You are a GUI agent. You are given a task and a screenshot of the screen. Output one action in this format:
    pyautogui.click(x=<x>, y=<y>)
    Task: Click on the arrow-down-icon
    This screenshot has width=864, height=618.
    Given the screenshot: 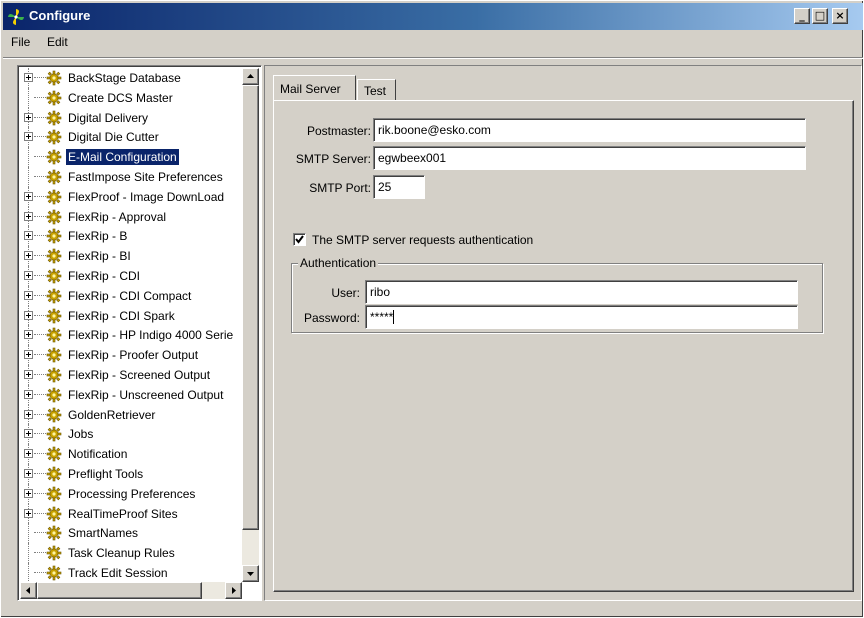 What is the action you would take?
    pyautogui.click(x=250, y=574)
    